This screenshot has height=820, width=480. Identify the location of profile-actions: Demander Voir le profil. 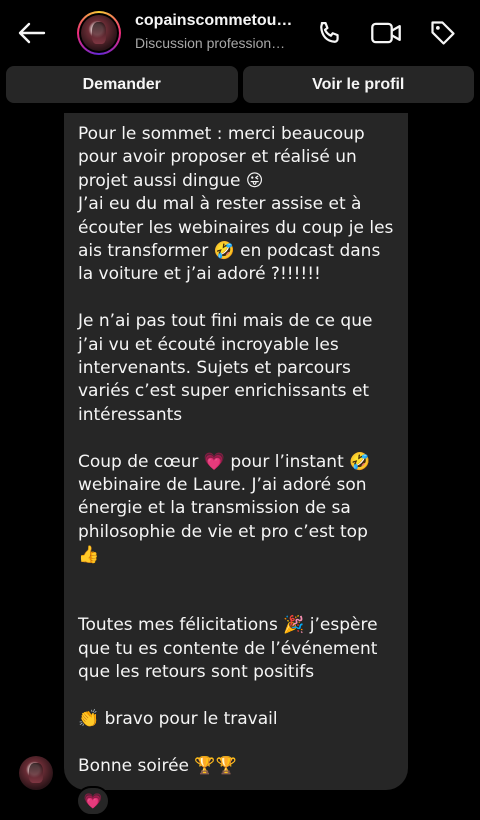
(240, 84).